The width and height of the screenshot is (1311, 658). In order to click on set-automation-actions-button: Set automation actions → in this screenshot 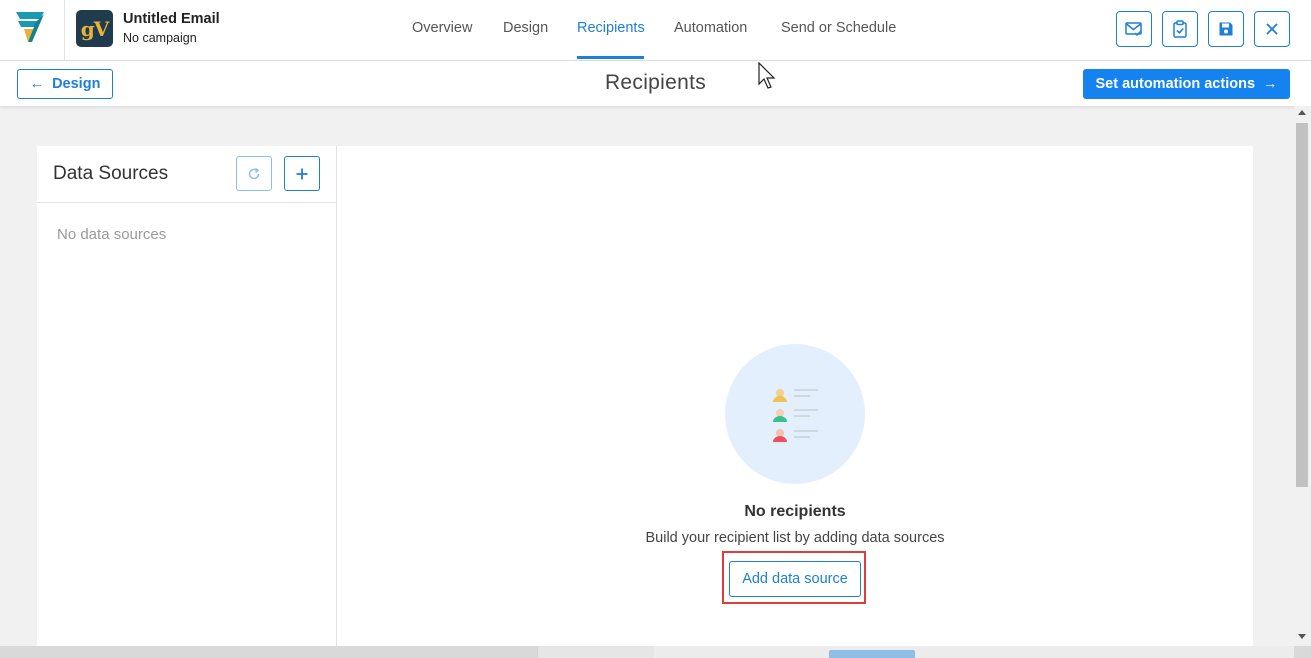, I will do `click(1186, 84)`.